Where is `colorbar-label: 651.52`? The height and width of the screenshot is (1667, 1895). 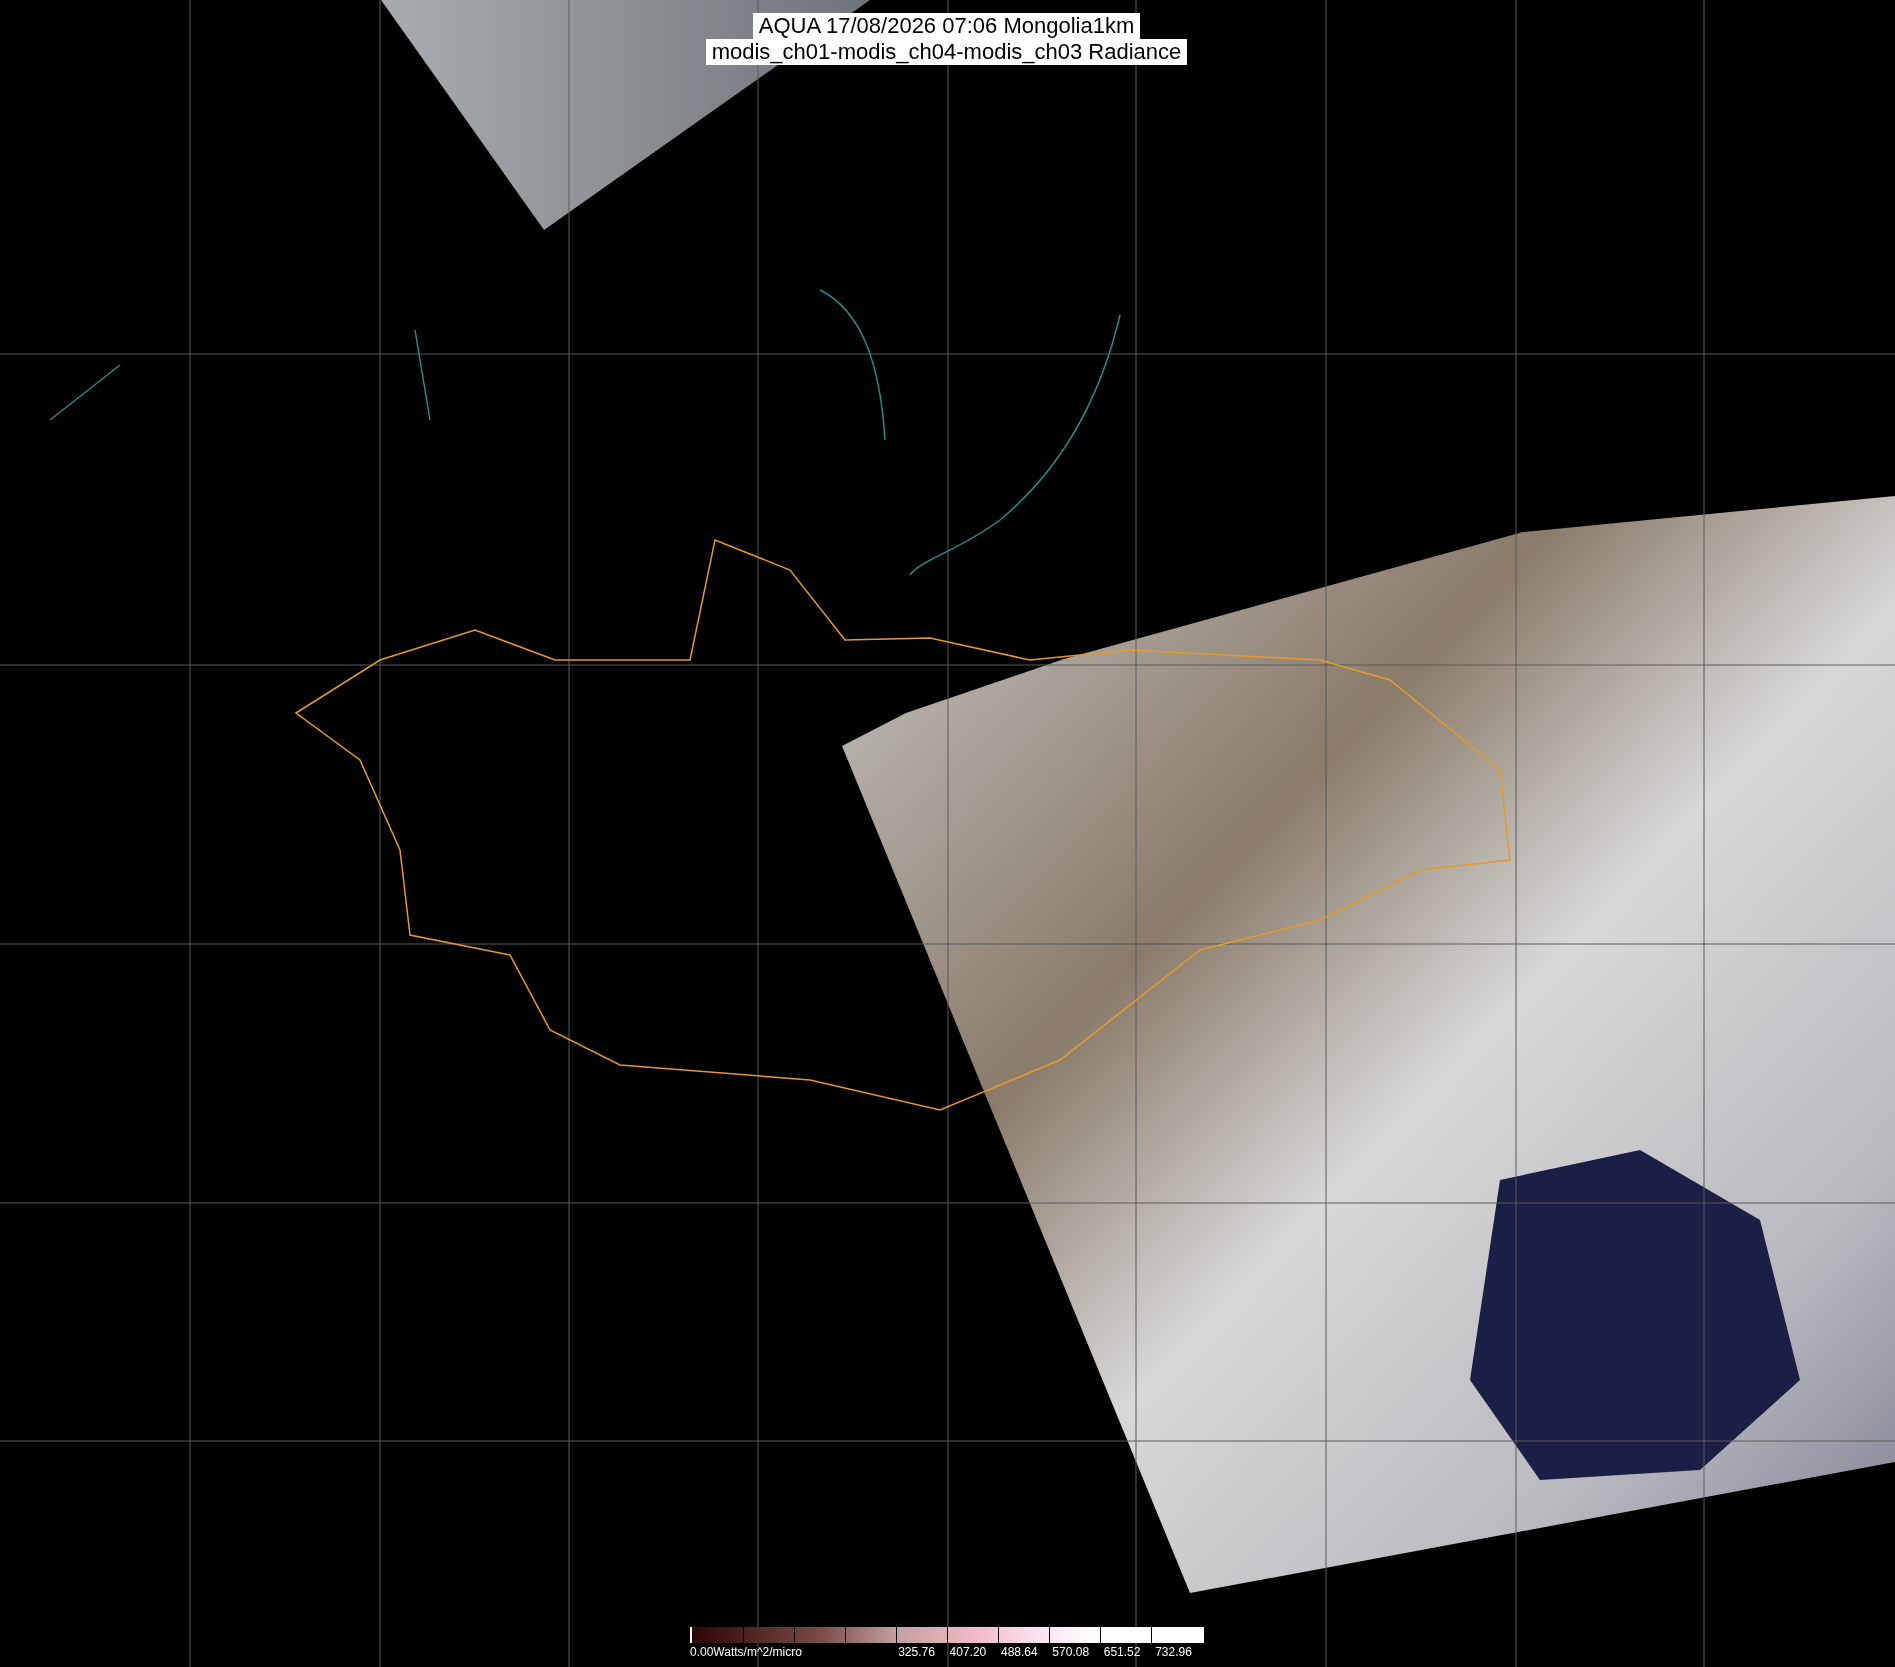
colorbar-label: 651.52 is located at coordinates (1122, 1652).